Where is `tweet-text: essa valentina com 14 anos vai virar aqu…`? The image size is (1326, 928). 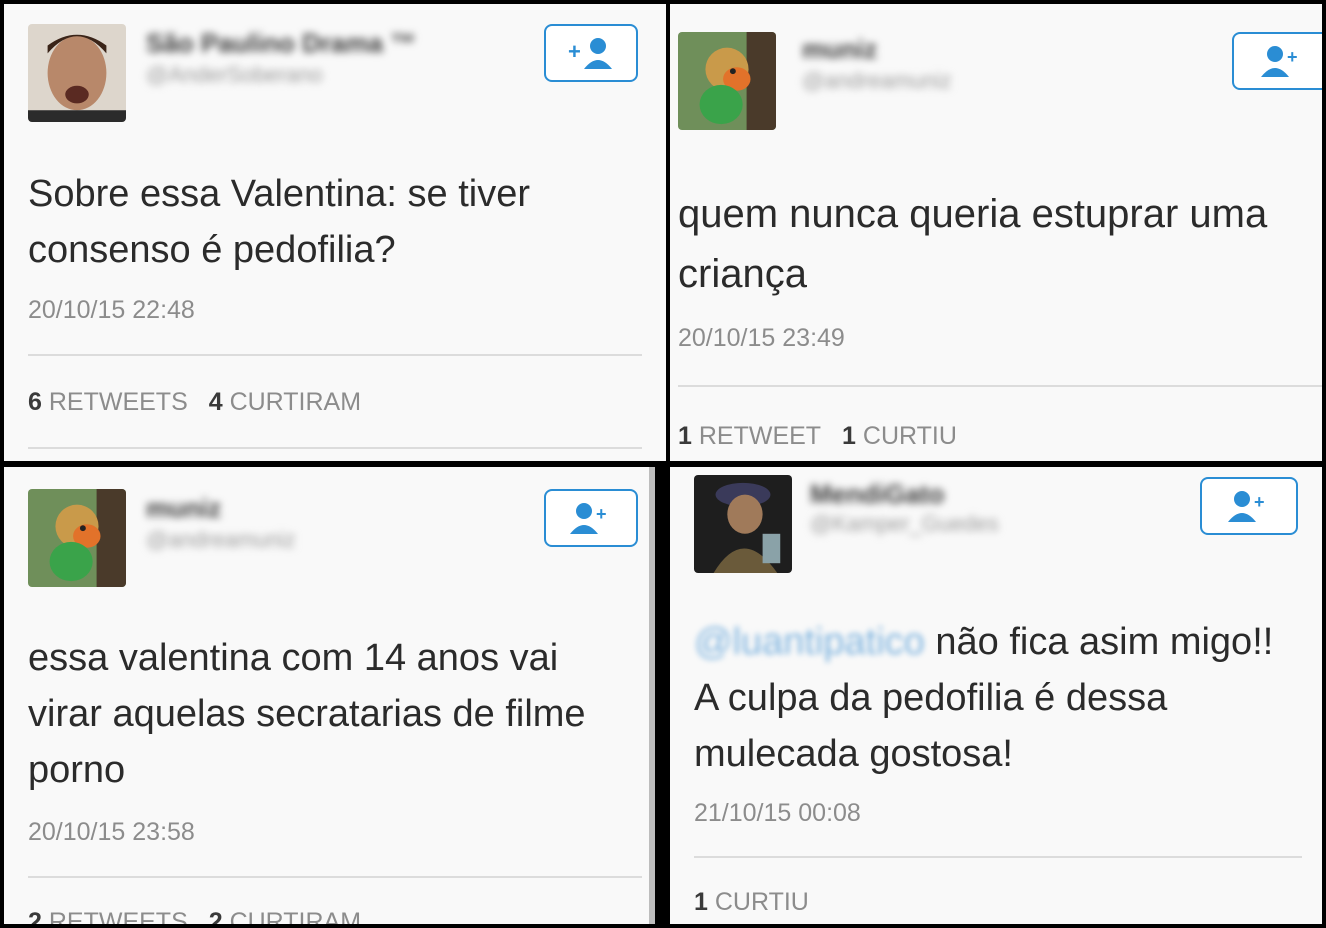 tweet-text: essa valentina com 14 anos vai virar aqu… is located at coordinates (307, 714).